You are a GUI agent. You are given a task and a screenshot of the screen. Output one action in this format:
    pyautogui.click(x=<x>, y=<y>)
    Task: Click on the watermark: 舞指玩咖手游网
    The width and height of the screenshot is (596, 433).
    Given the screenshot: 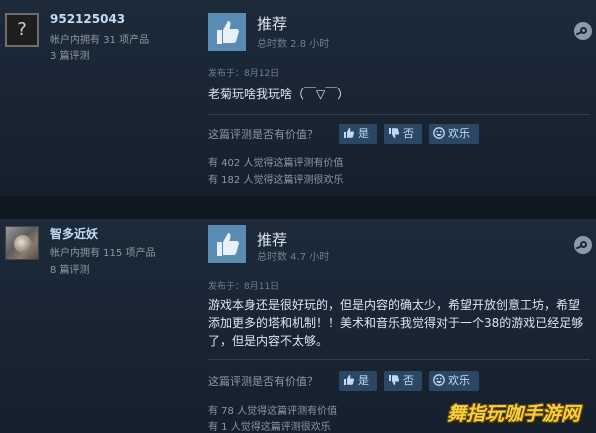 What is the action you would take?
    pyautogui.click(x=514, y=414)
    